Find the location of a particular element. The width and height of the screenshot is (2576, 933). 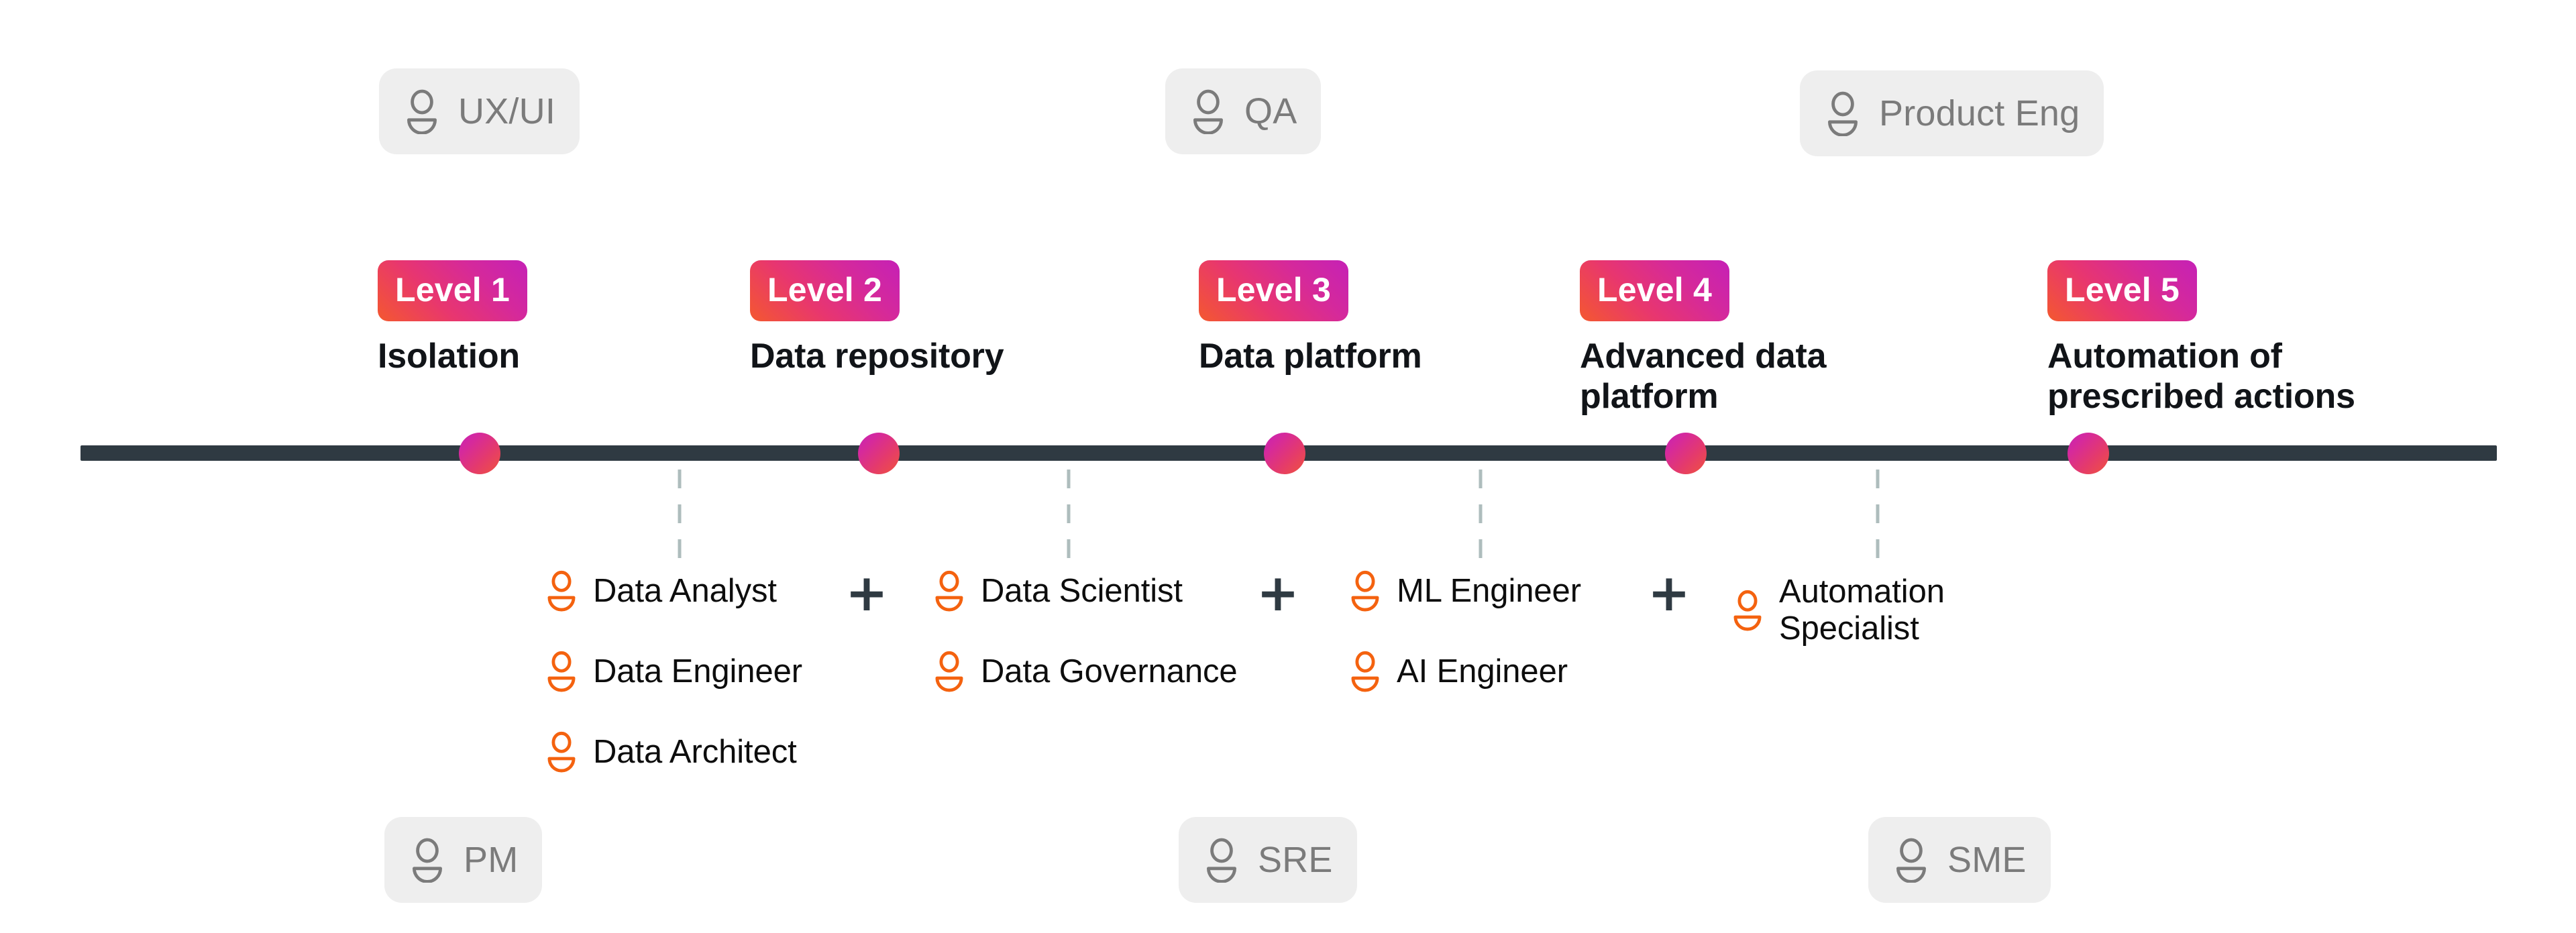

role-chip-ux-ui: UX/UI is located at coordinates (479, 111).